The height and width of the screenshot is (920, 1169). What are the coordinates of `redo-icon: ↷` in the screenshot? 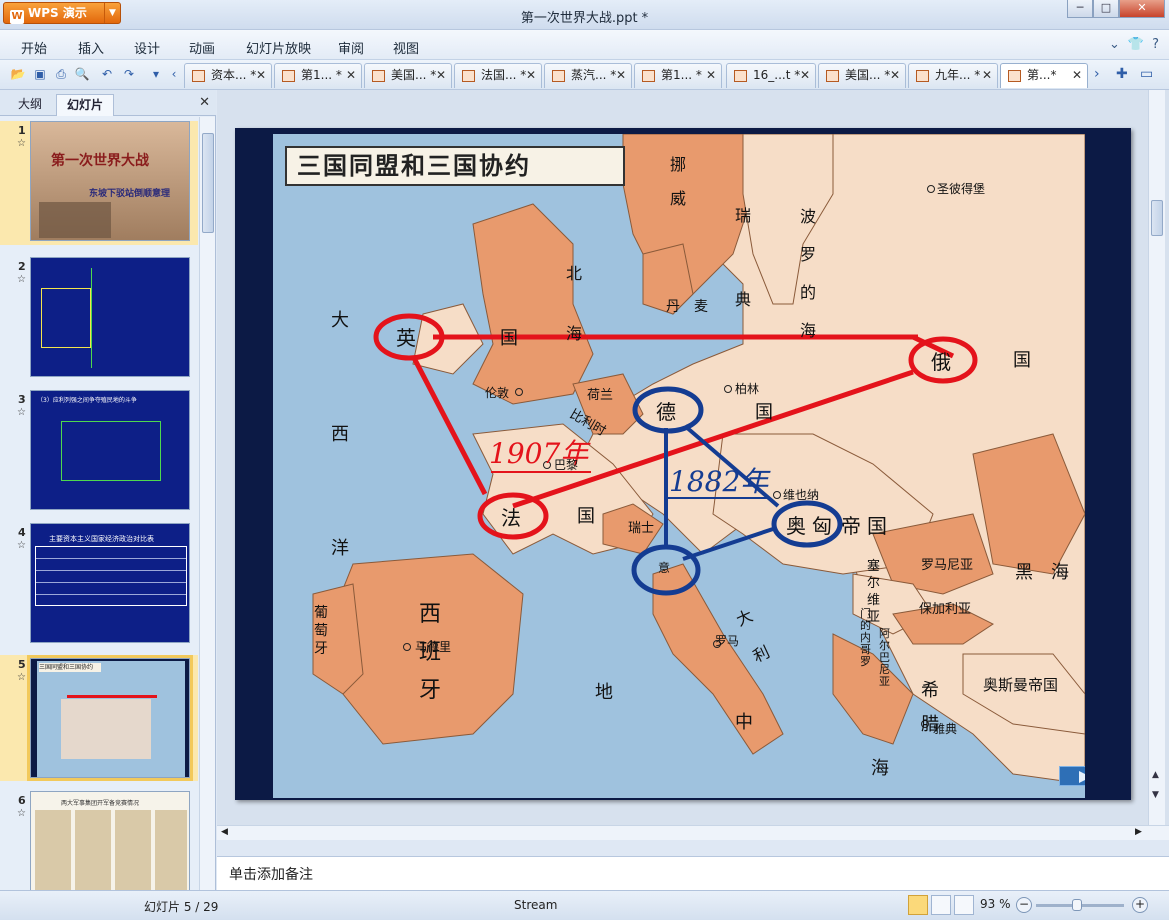 It's located at (129, 74).